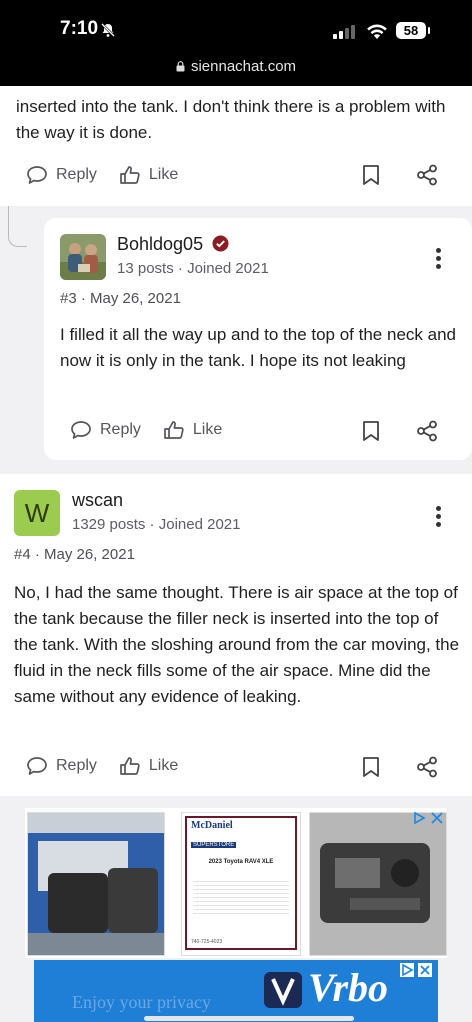 This screenshot has width=472, height=1022. I want to click on home-indicator, so click(249, 1018).